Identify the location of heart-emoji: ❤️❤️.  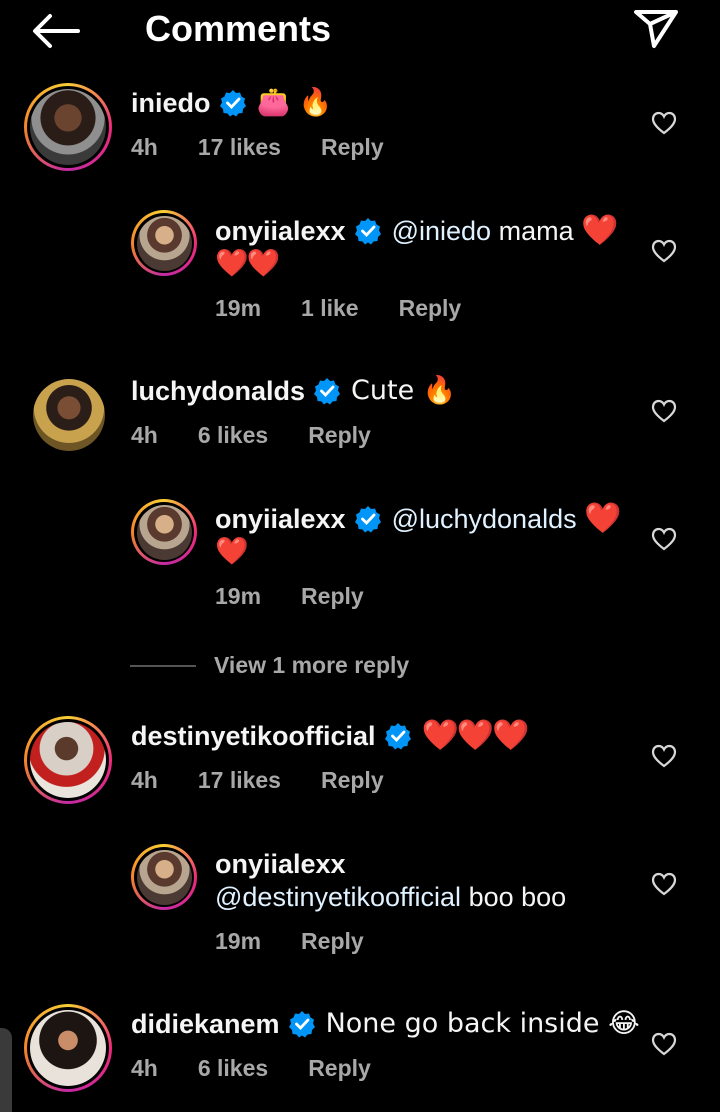
(247, 263).